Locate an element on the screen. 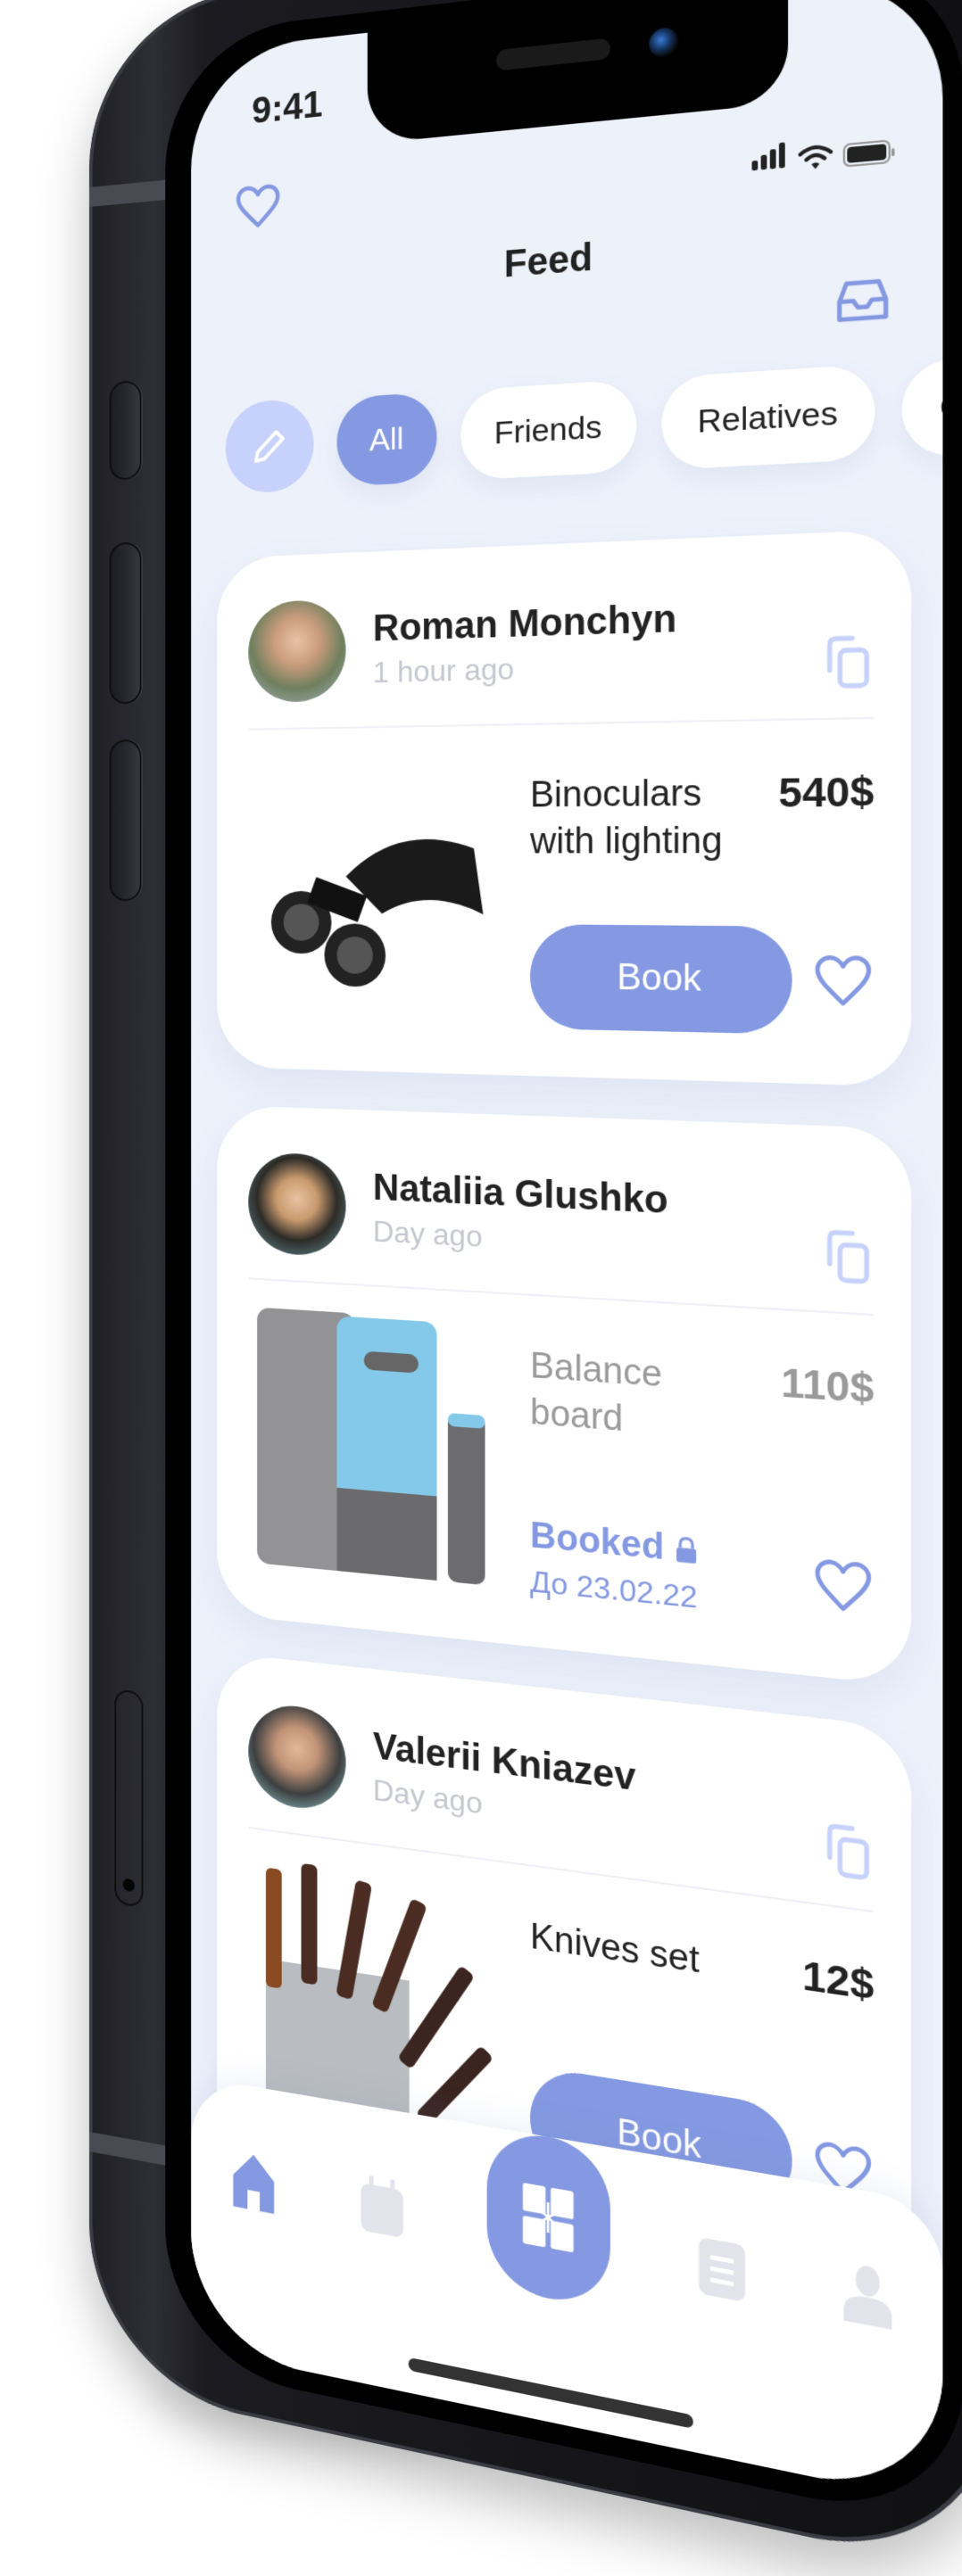 Image resolution: width=962 pixels, height=2576 pixels. product-price: 540$ is located at coordinates (826, 792).